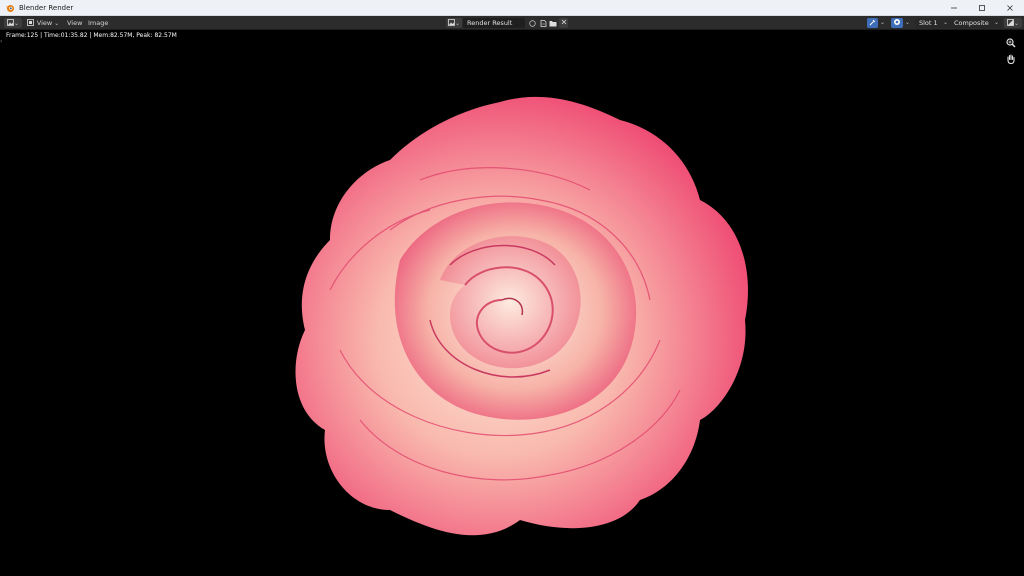 This screenshot has height=576, width=1024. Describe the element at coordinates (982, 8) in the screenshot. I see `maximize-icon` at that location.